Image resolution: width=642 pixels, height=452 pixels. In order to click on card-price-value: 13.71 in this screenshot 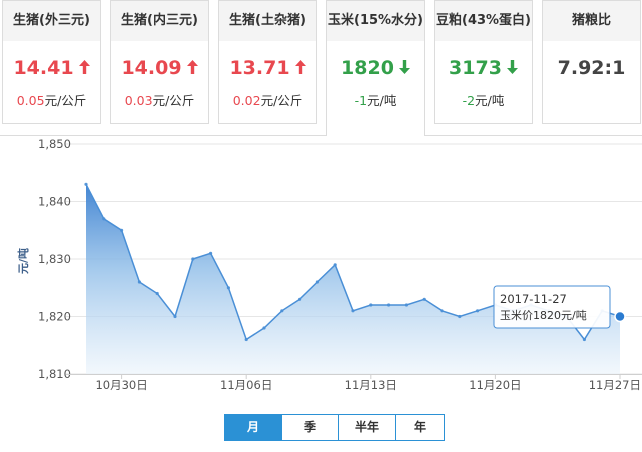, I will do `click(259, 68)`.